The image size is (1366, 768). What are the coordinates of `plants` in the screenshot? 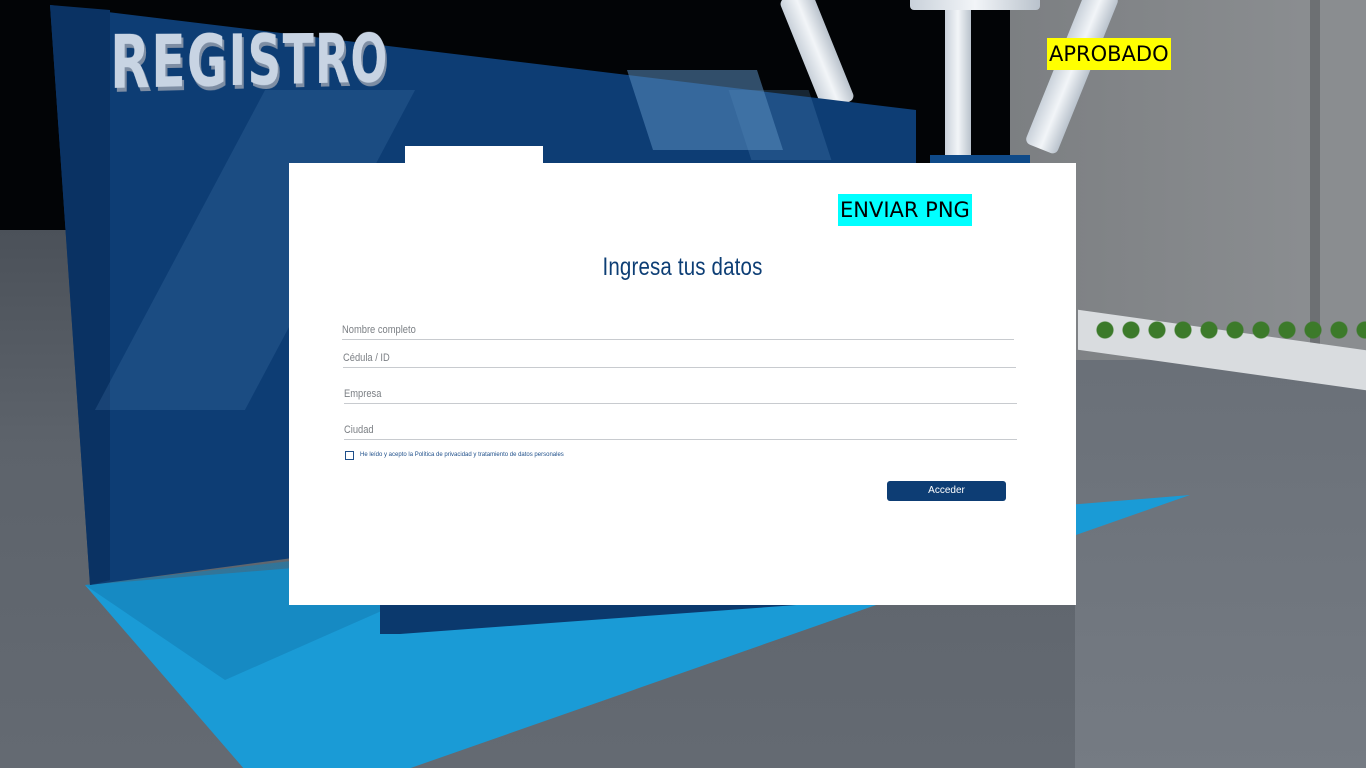 It's located at (1230, 327).